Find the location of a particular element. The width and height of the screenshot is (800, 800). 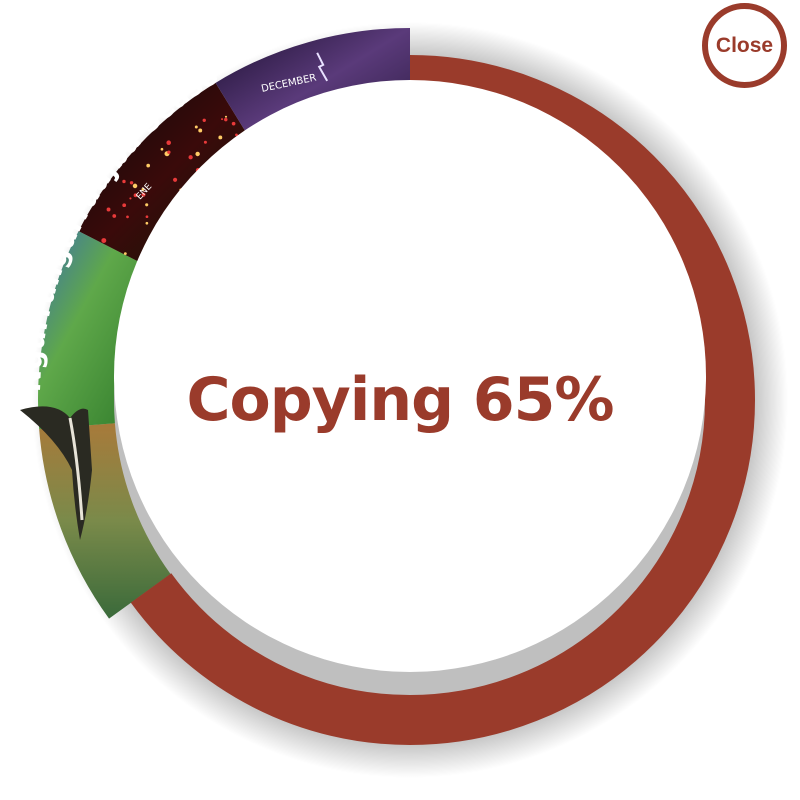

copy-status-text: Copying 65% is located at coordinates (400, 400).